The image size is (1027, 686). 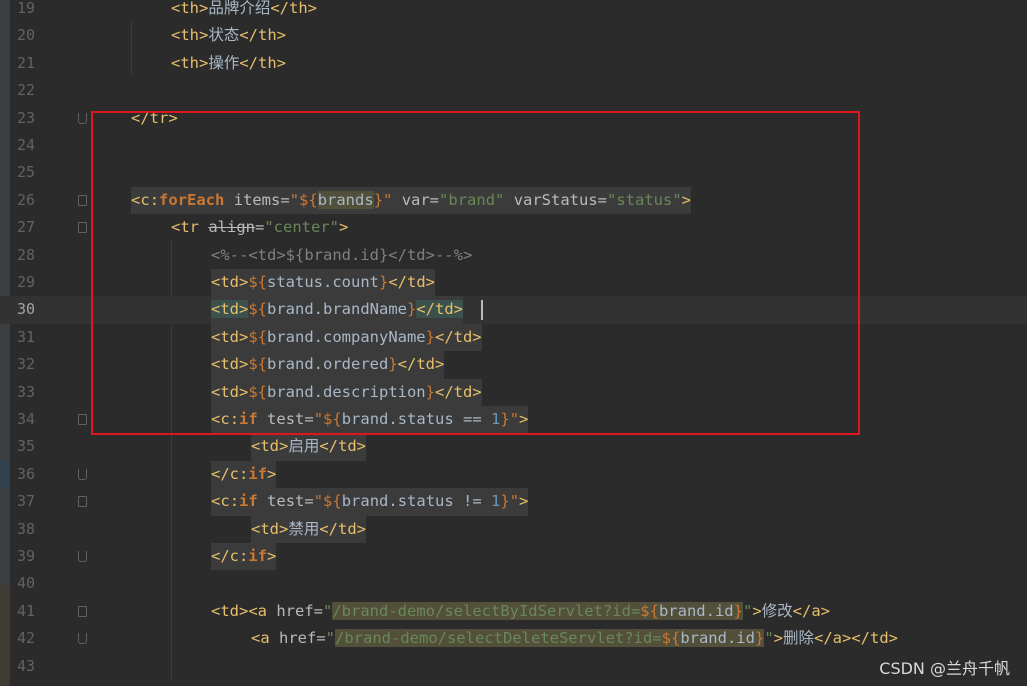 I want to click on code-text: <th>状态</th>, so click(x=229, y=35).